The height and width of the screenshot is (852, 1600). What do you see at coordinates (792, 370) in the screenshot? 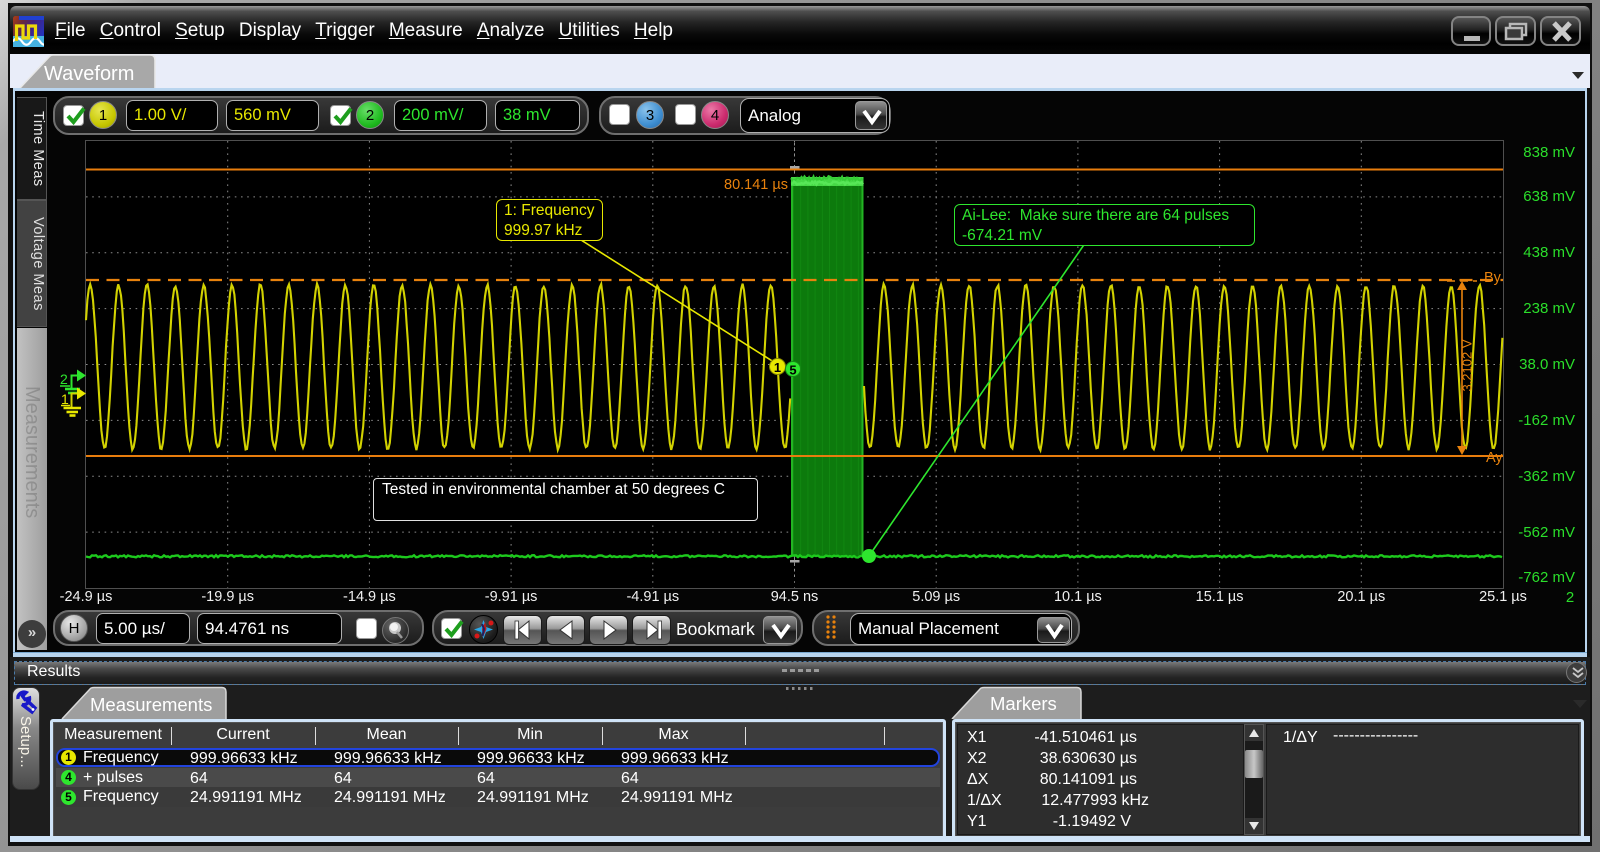
I see `svg-text: 5` at bounding box center [792, 370].